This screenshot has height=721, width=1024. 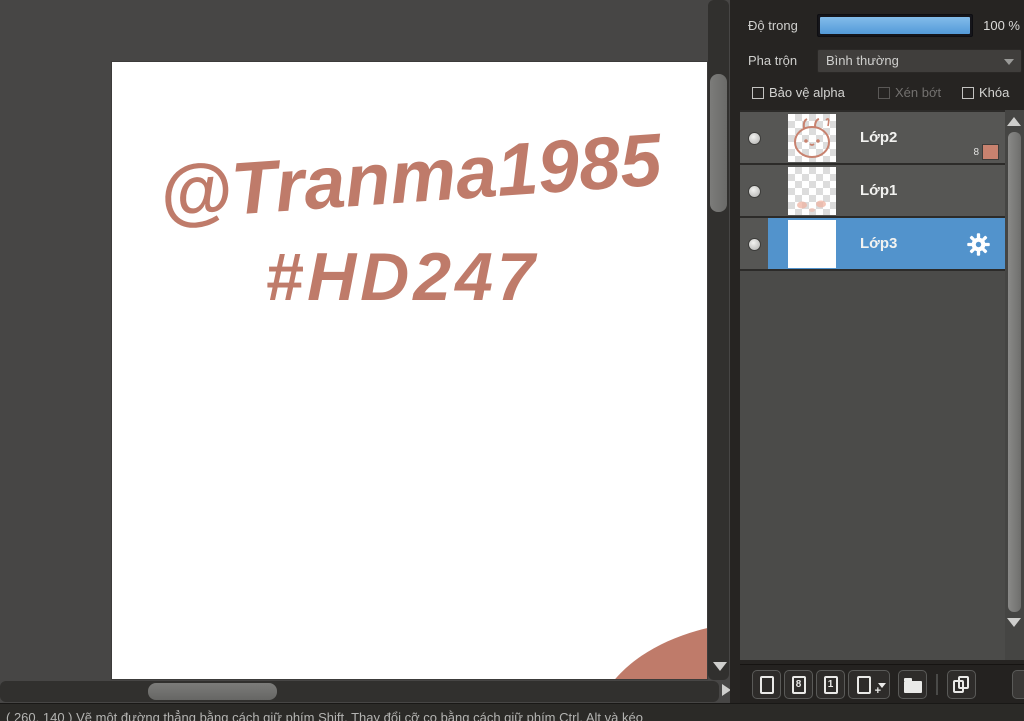 What do you see at coordinates (807, 92) in the screenshot?
I see `protect-alpha-label: Bảo vệ alpha` at bounding box center [807, 92].